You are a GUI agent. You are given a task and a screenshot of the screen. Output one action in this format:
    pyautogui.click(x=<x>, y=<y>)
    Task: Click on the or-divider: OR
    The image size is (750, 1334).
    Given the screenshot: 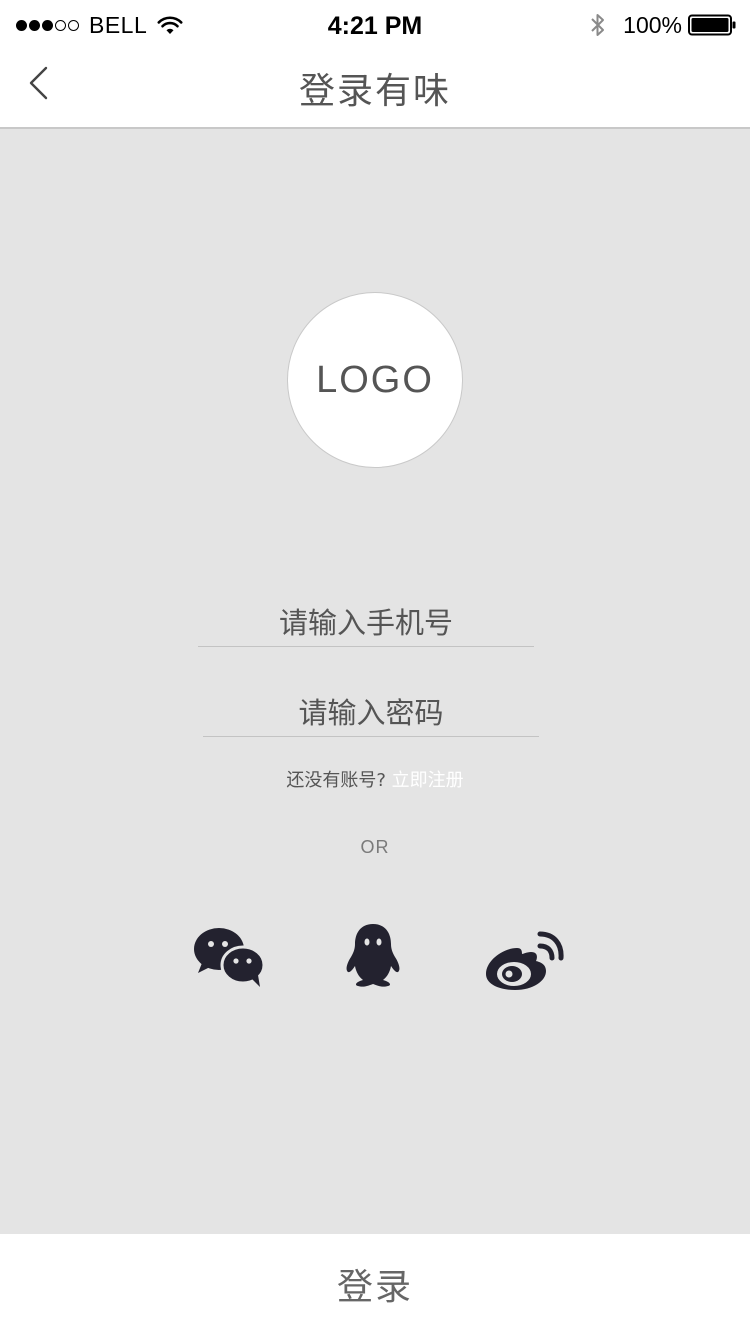 What is the action you would take?
    pyautogui.click(x=375, y=847)
    